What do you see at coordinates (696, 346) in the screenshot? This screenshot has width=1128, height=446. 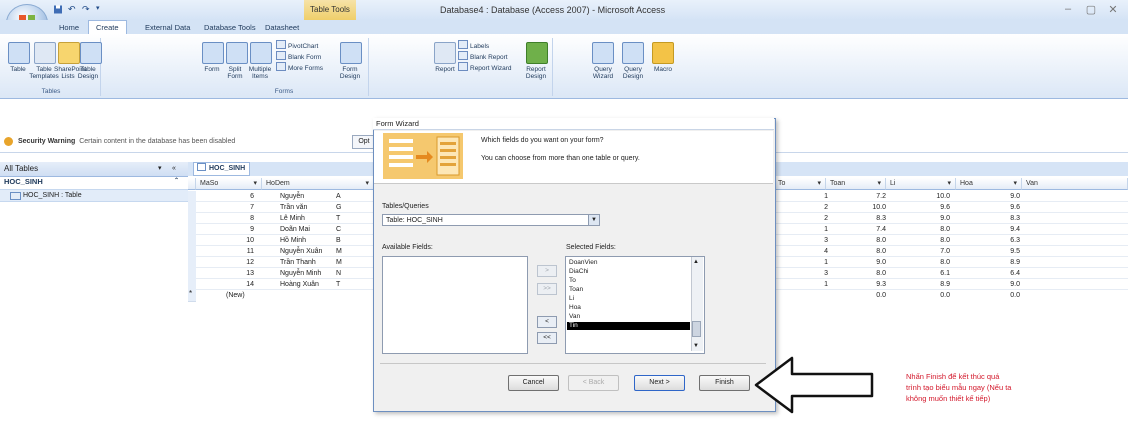 I see `scroll-down-icon: ▼` at bounding box center [696, 346].